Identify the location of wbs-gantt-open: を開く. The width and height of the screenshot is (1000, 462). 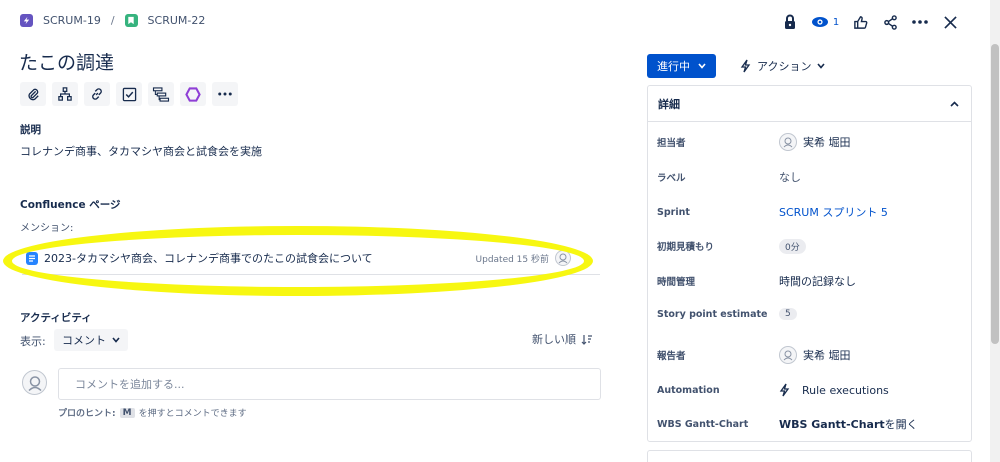
(901, 424).